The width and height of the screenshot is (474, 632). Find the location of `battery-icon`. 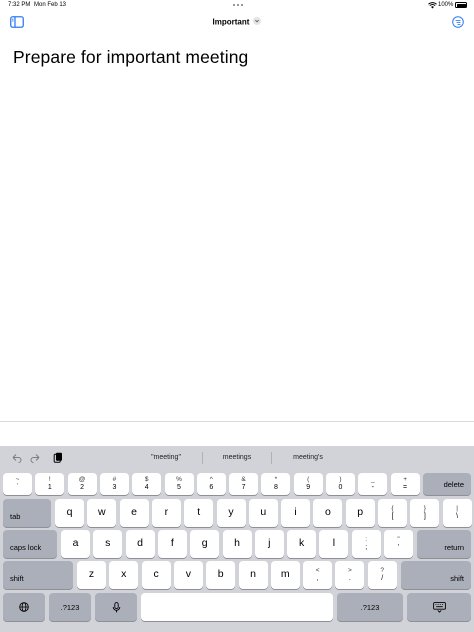

battery-icon is located at coordinates (461, 5).